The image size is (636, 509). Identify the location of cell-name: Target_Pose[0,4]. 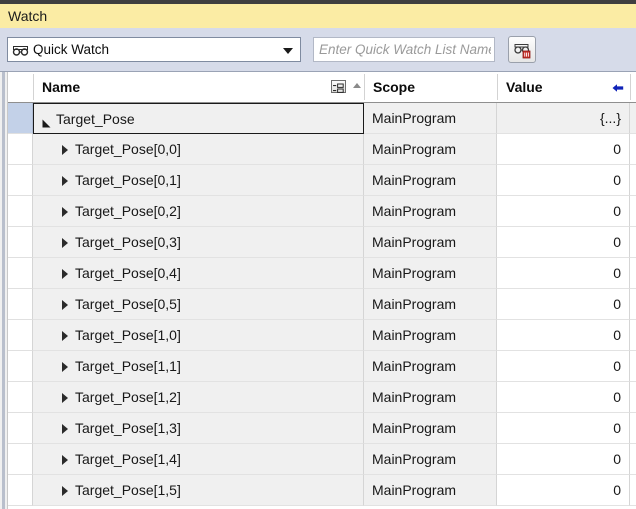
(198, 273).